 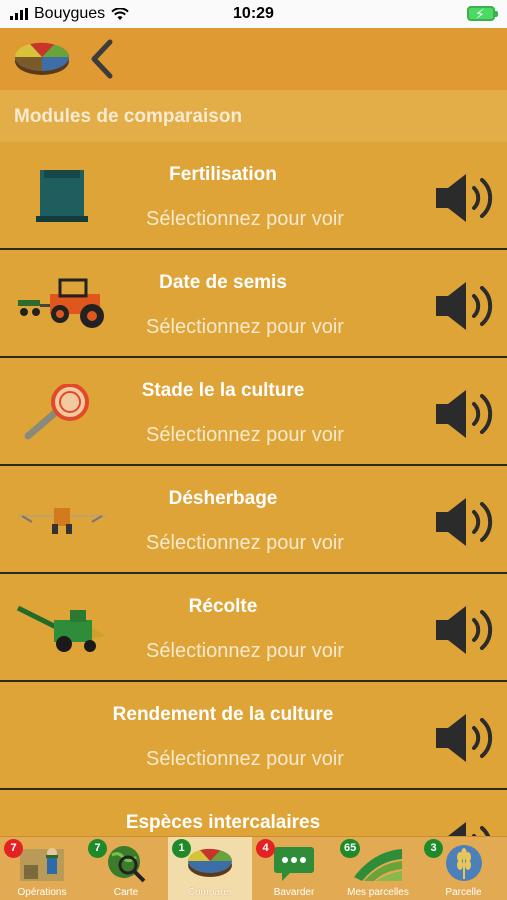 What do you see at coordinates (101, 59) in the screenshot?
I see `back-chevron-icon` at bounding box center [101, 59].